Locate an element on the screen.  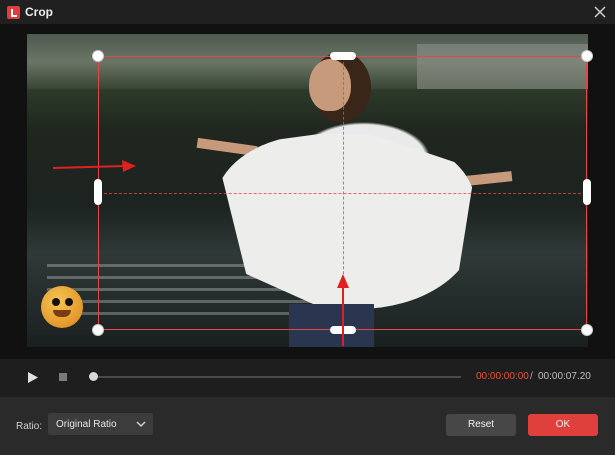
crop-handle-bottom is located at coordinates (343, 330).